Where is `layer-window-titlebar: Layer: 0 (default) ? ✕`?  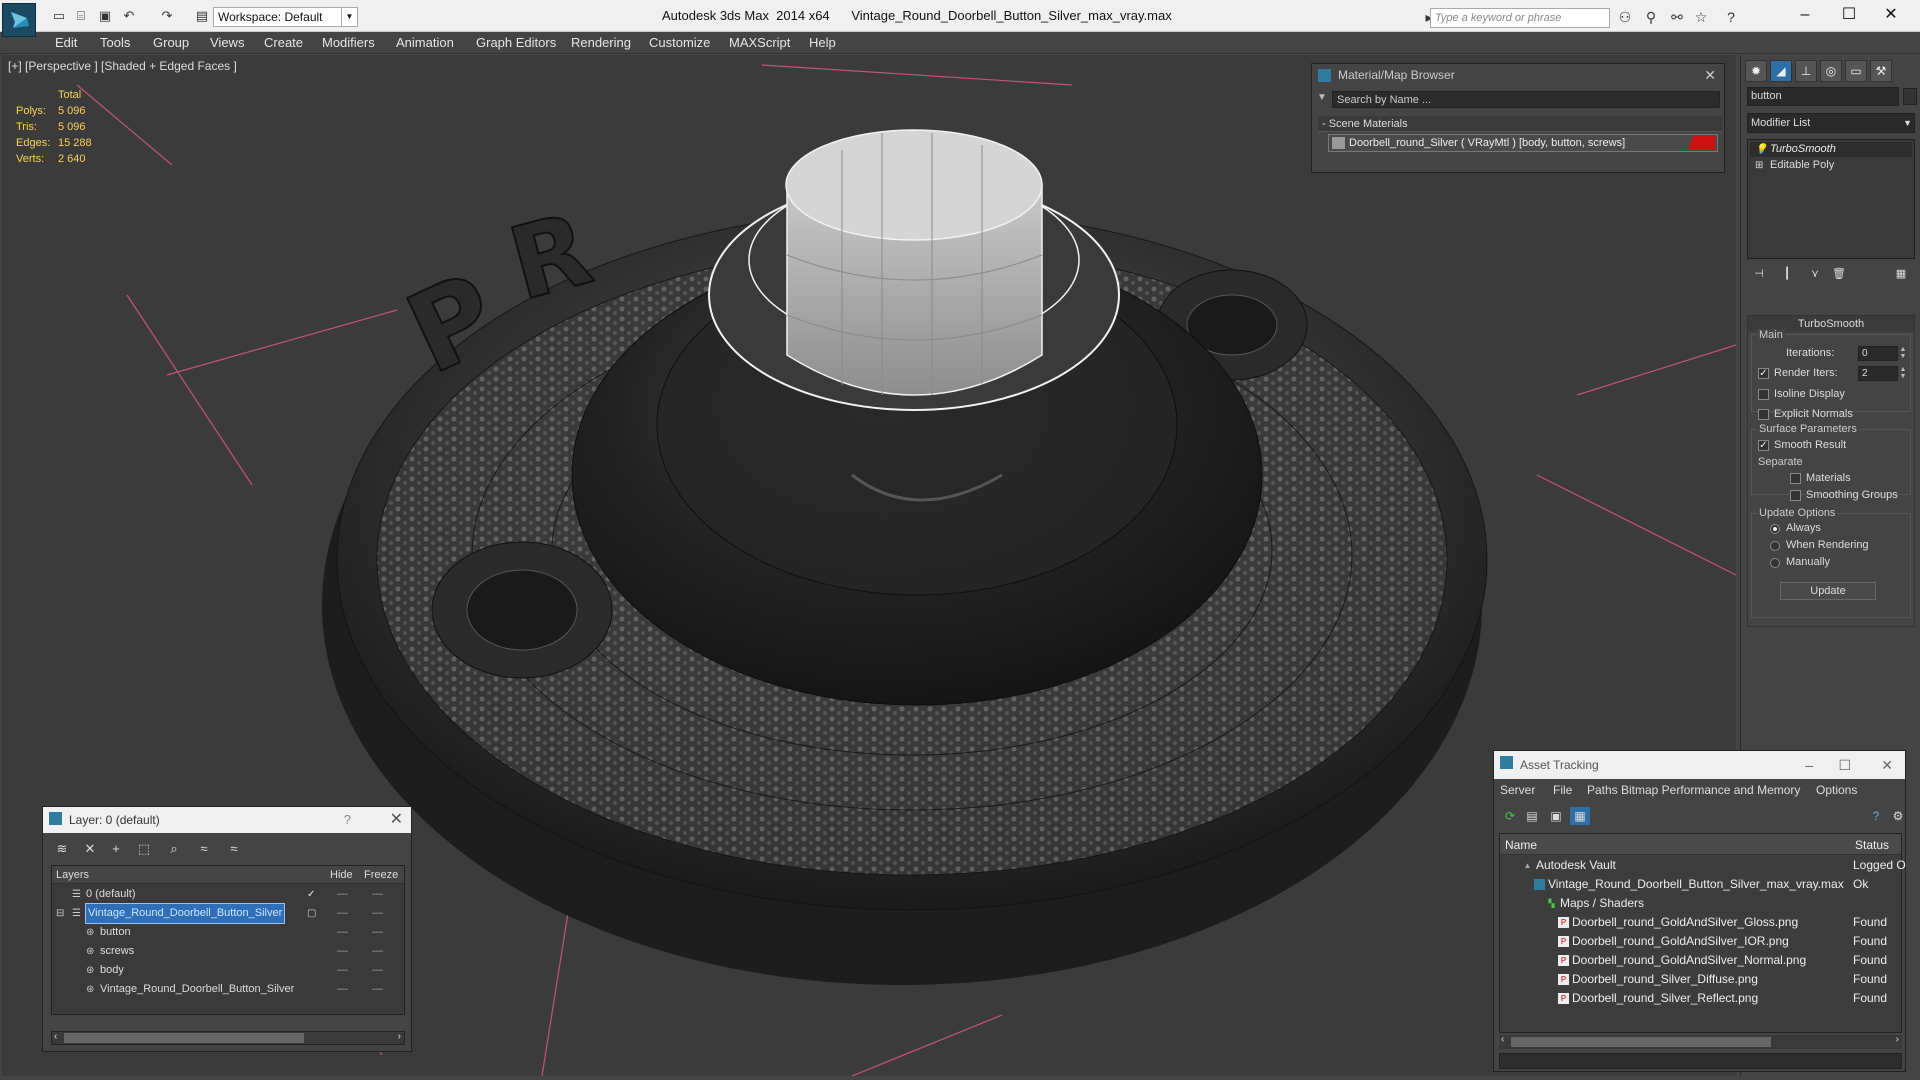
layer-window-titlebar: Layer: 0 (default) ? ✕ is located at coordinates (227, 820).